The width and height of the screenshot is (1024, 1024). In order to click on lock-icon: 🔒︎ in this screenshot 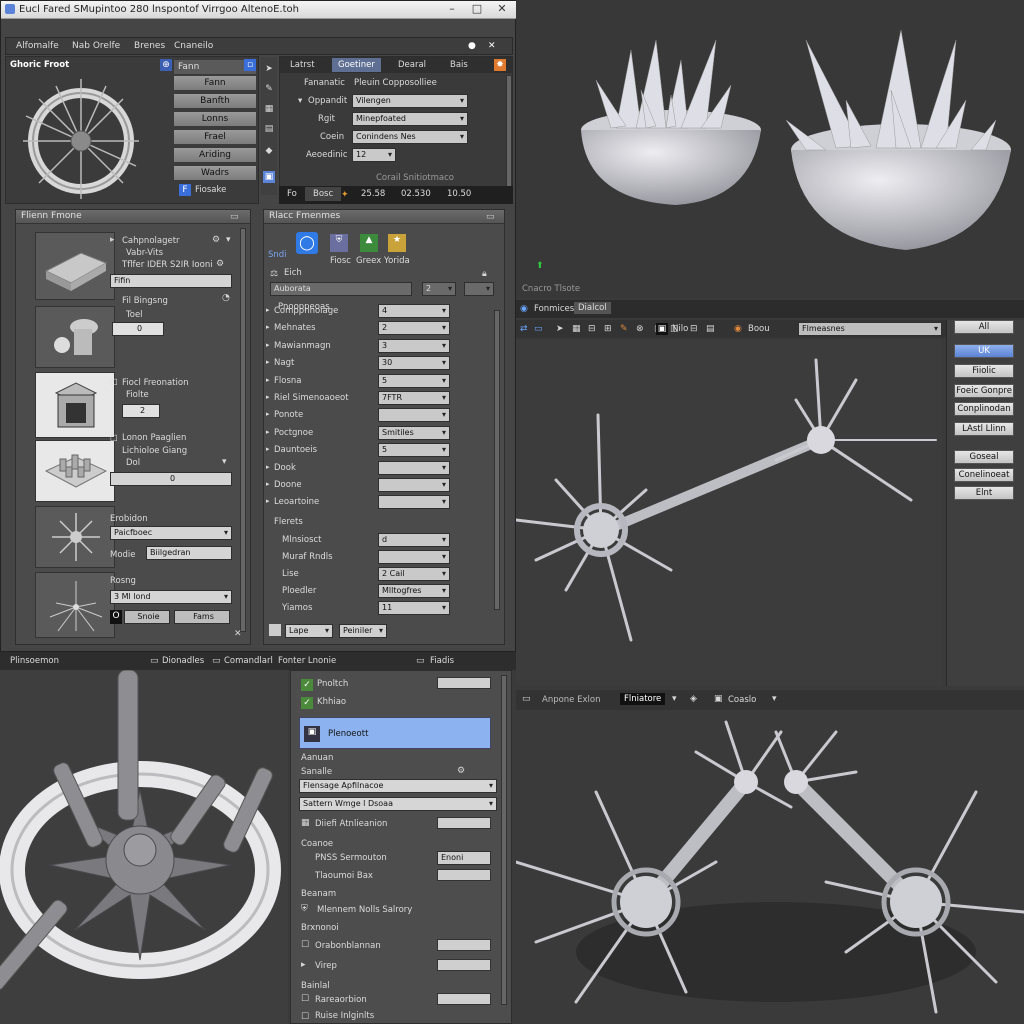, I will do `click(484, 274)`.